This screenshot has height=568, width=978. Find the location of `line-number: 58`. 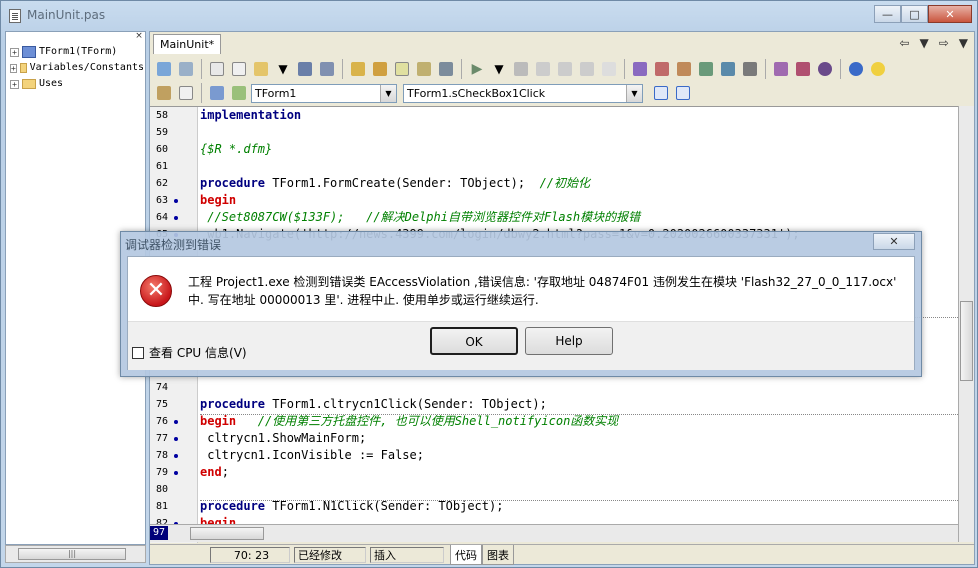

line-number: 58 is located at coordinates (161, 115).